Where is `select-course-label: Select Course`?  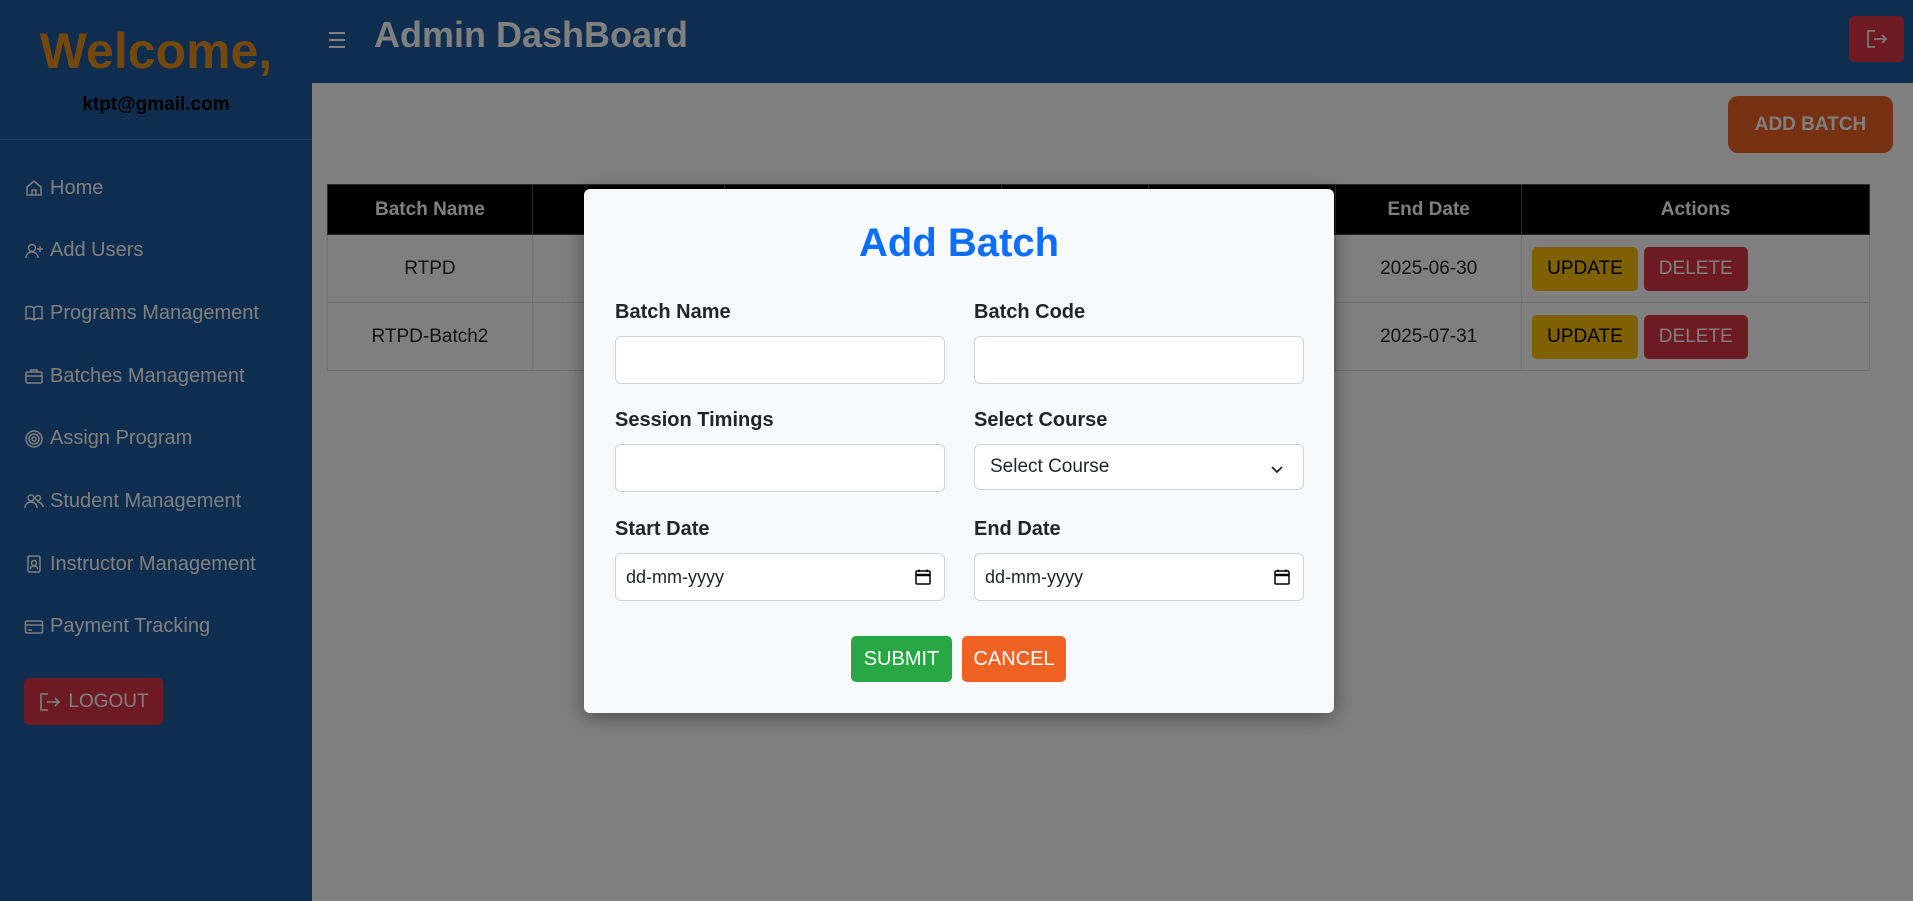
select-course-label: Select Course is located at coordinates (1041, 420).